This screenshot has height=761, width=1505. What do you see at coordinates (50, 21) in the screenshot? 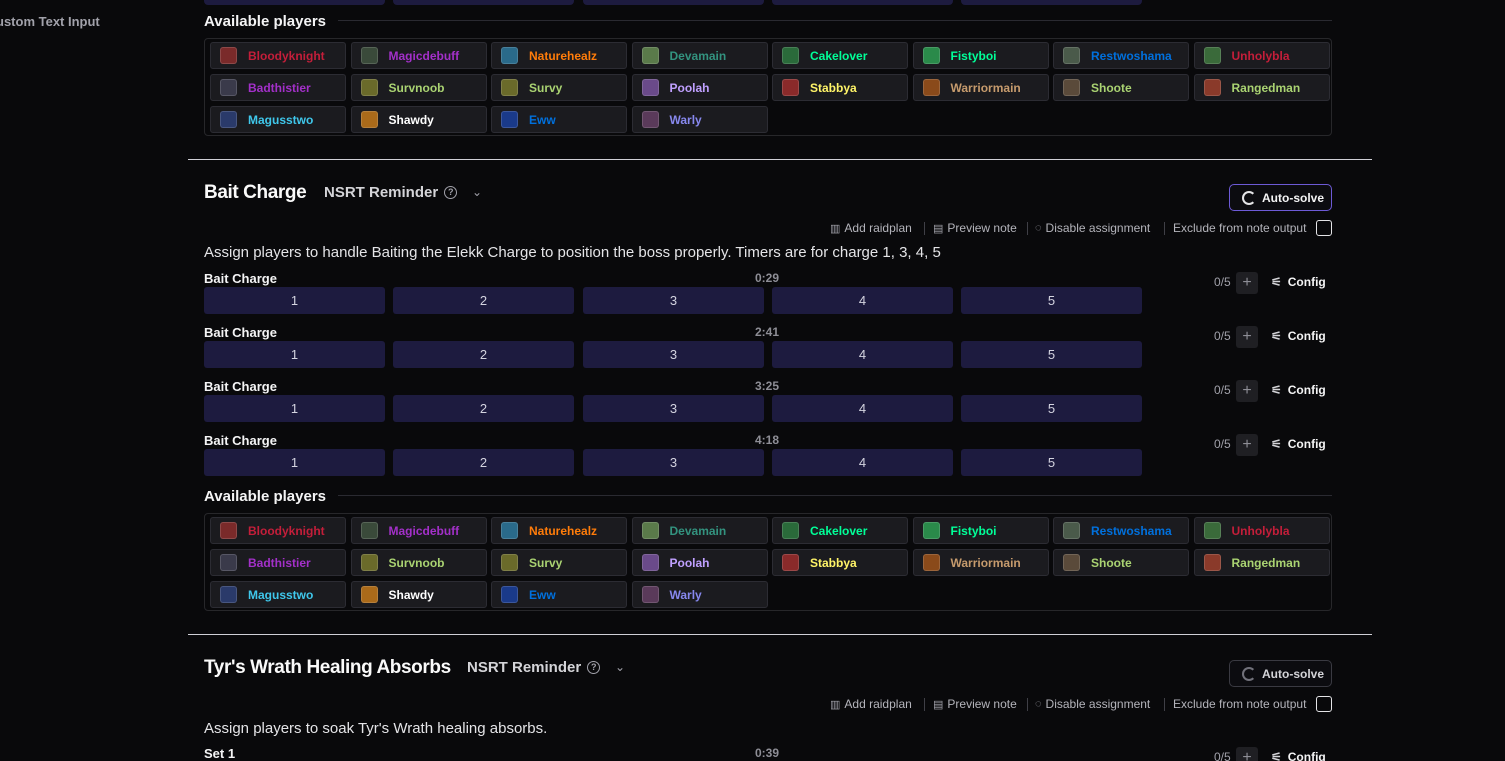
I see `sidebar-item-custom-text-input: ustom Text Input` at bounding box center [50, 21].